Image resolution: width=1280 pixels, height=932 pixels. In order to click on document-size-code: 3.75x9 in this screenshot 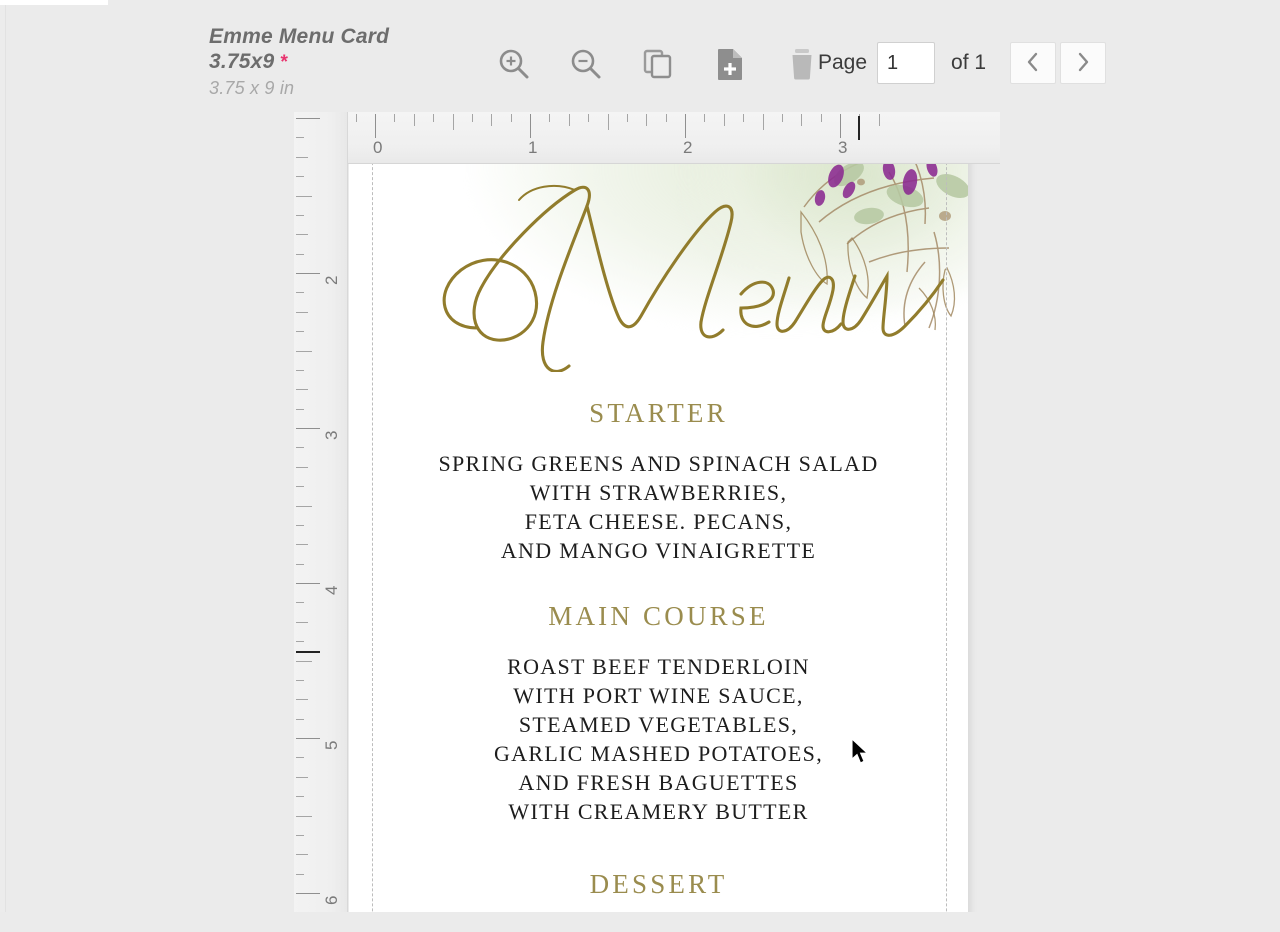, I will do `click(242, 61)`.